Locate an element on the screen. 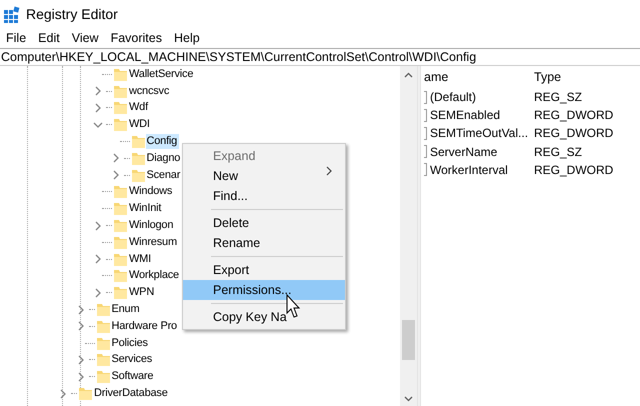  tree-item: WDI is located at coordinates (140, 124).